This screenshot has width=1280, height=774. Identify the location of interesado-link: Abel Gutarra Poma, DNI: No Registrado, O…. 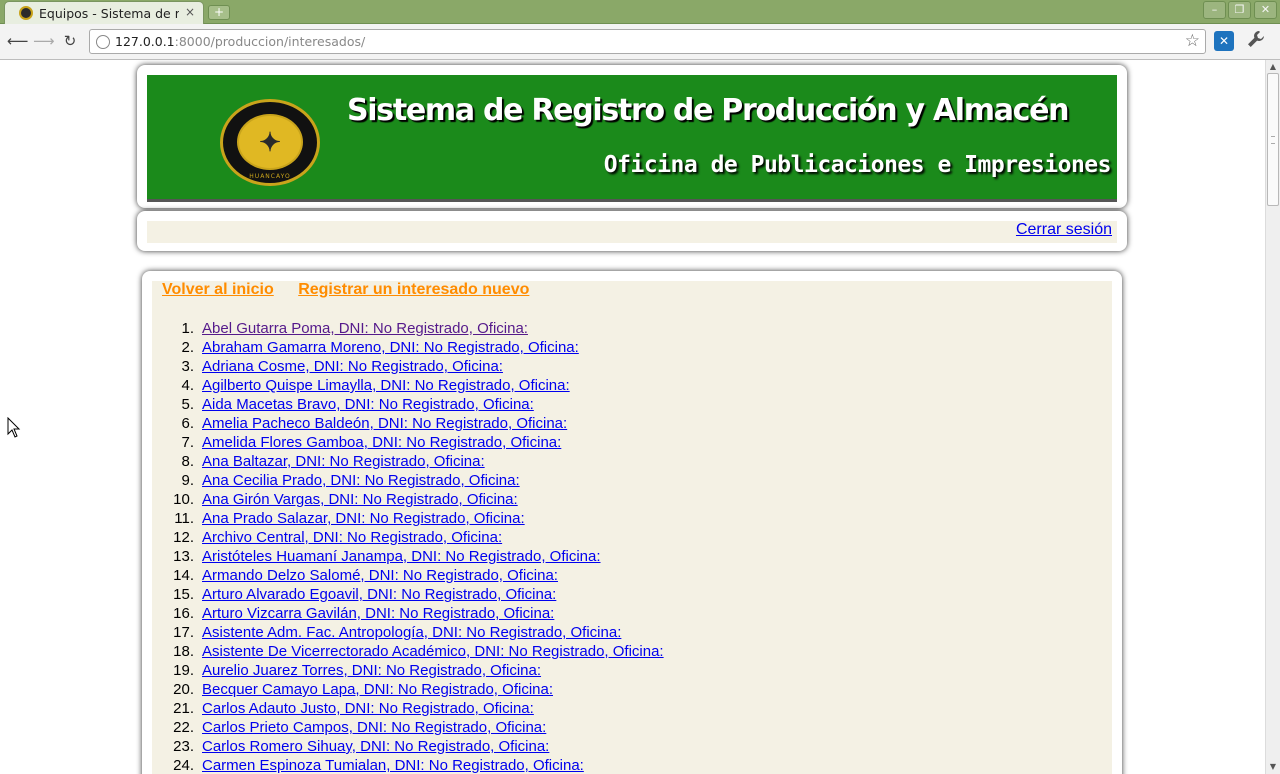
(365, 328).